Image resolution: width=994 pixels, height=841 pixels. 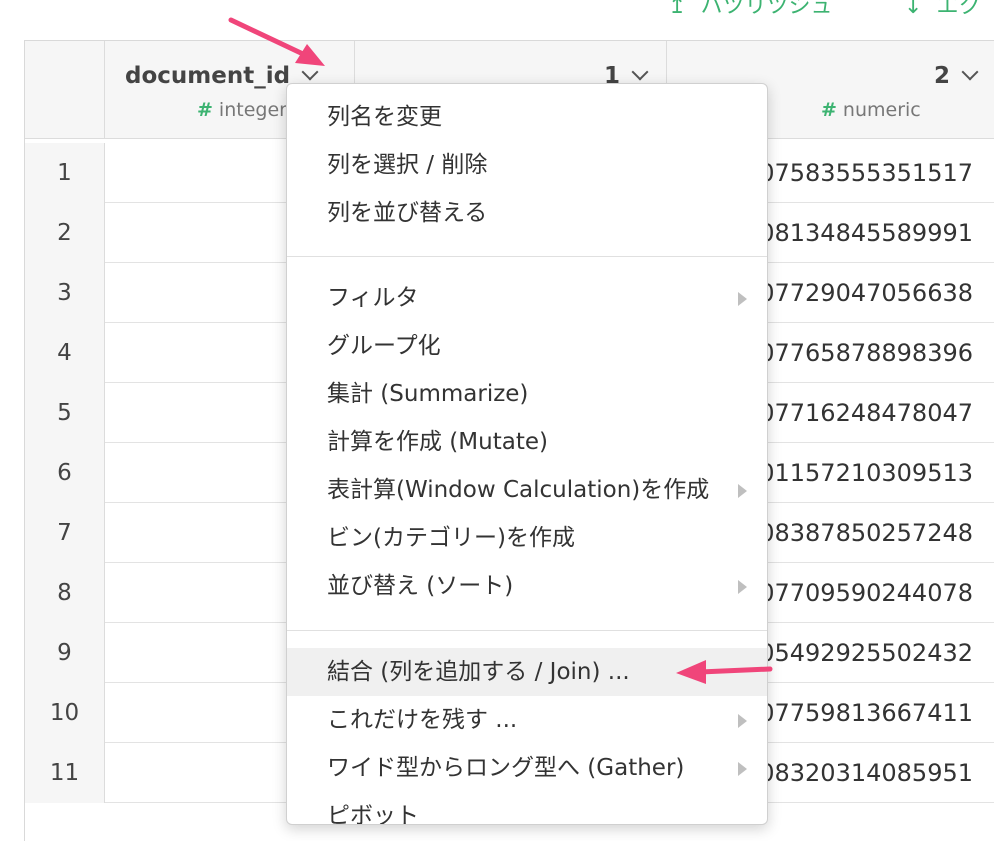 I want to click on menu-item-filter: フィルタ, so click(x=527, y=298).